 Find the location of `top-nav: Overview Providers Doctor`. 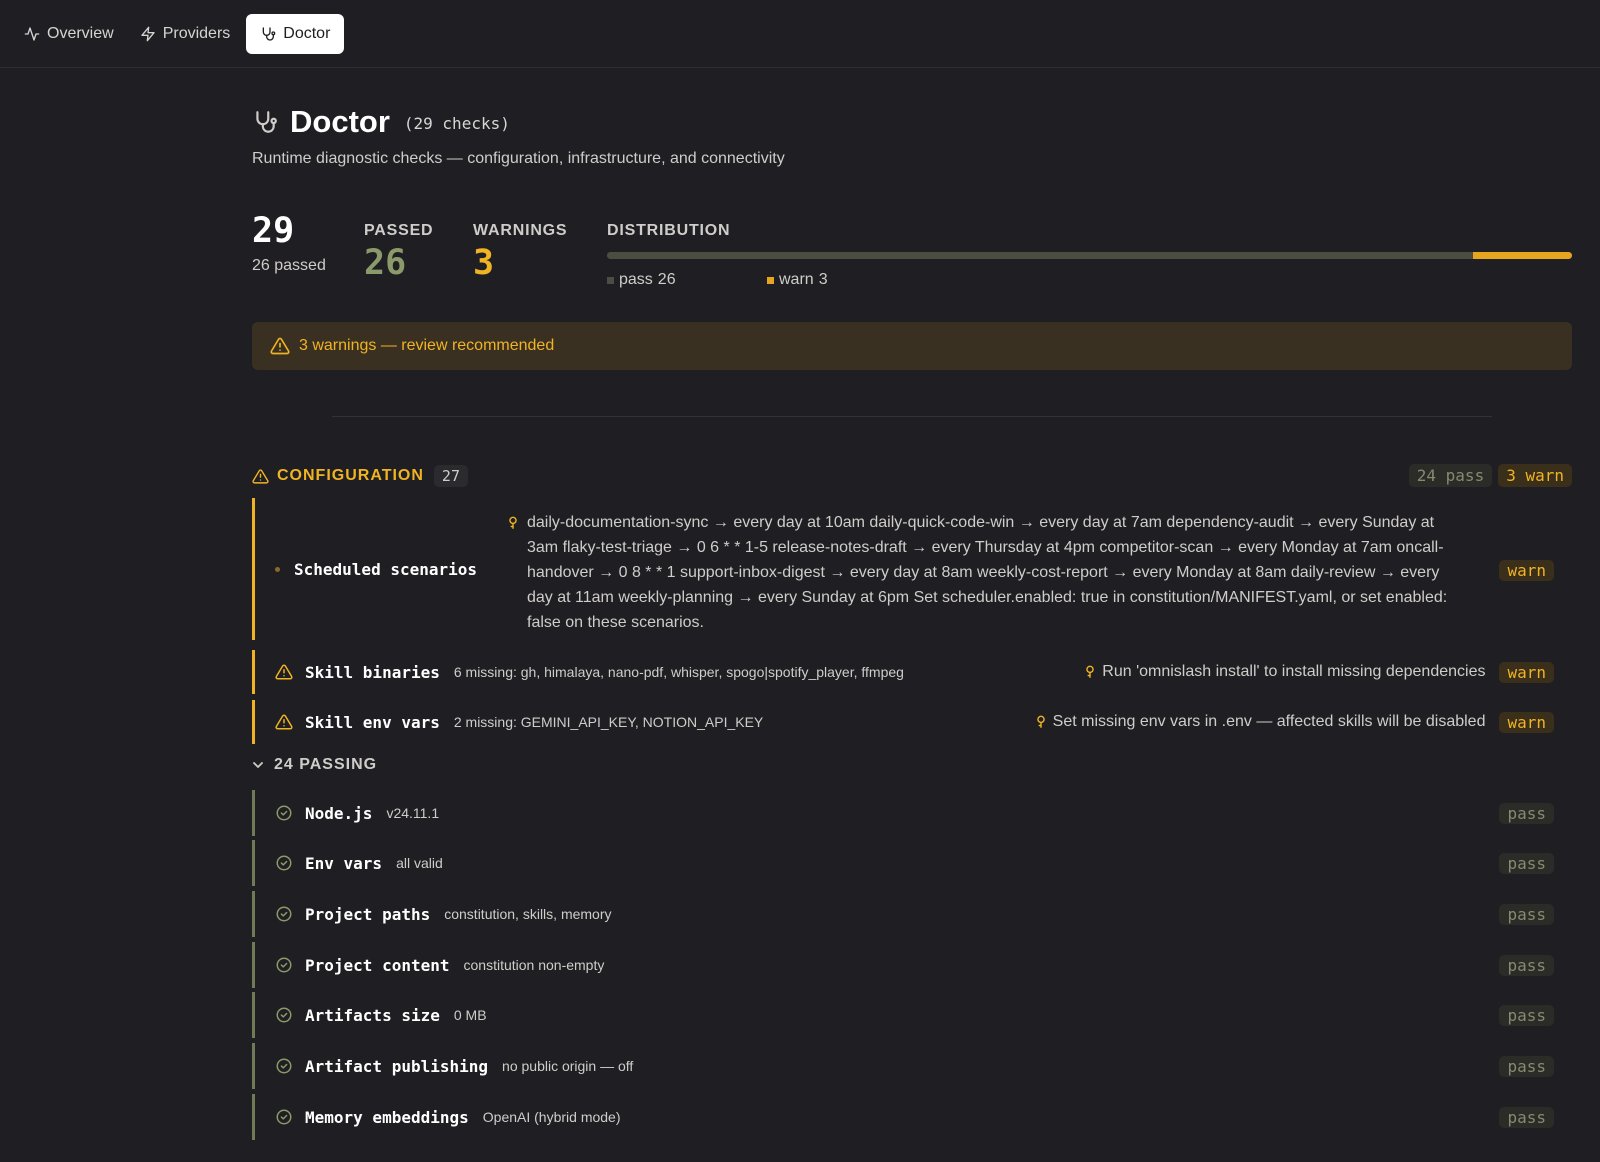

top-nav: Overview Providers Doctor is located at coordinates (800, 34).